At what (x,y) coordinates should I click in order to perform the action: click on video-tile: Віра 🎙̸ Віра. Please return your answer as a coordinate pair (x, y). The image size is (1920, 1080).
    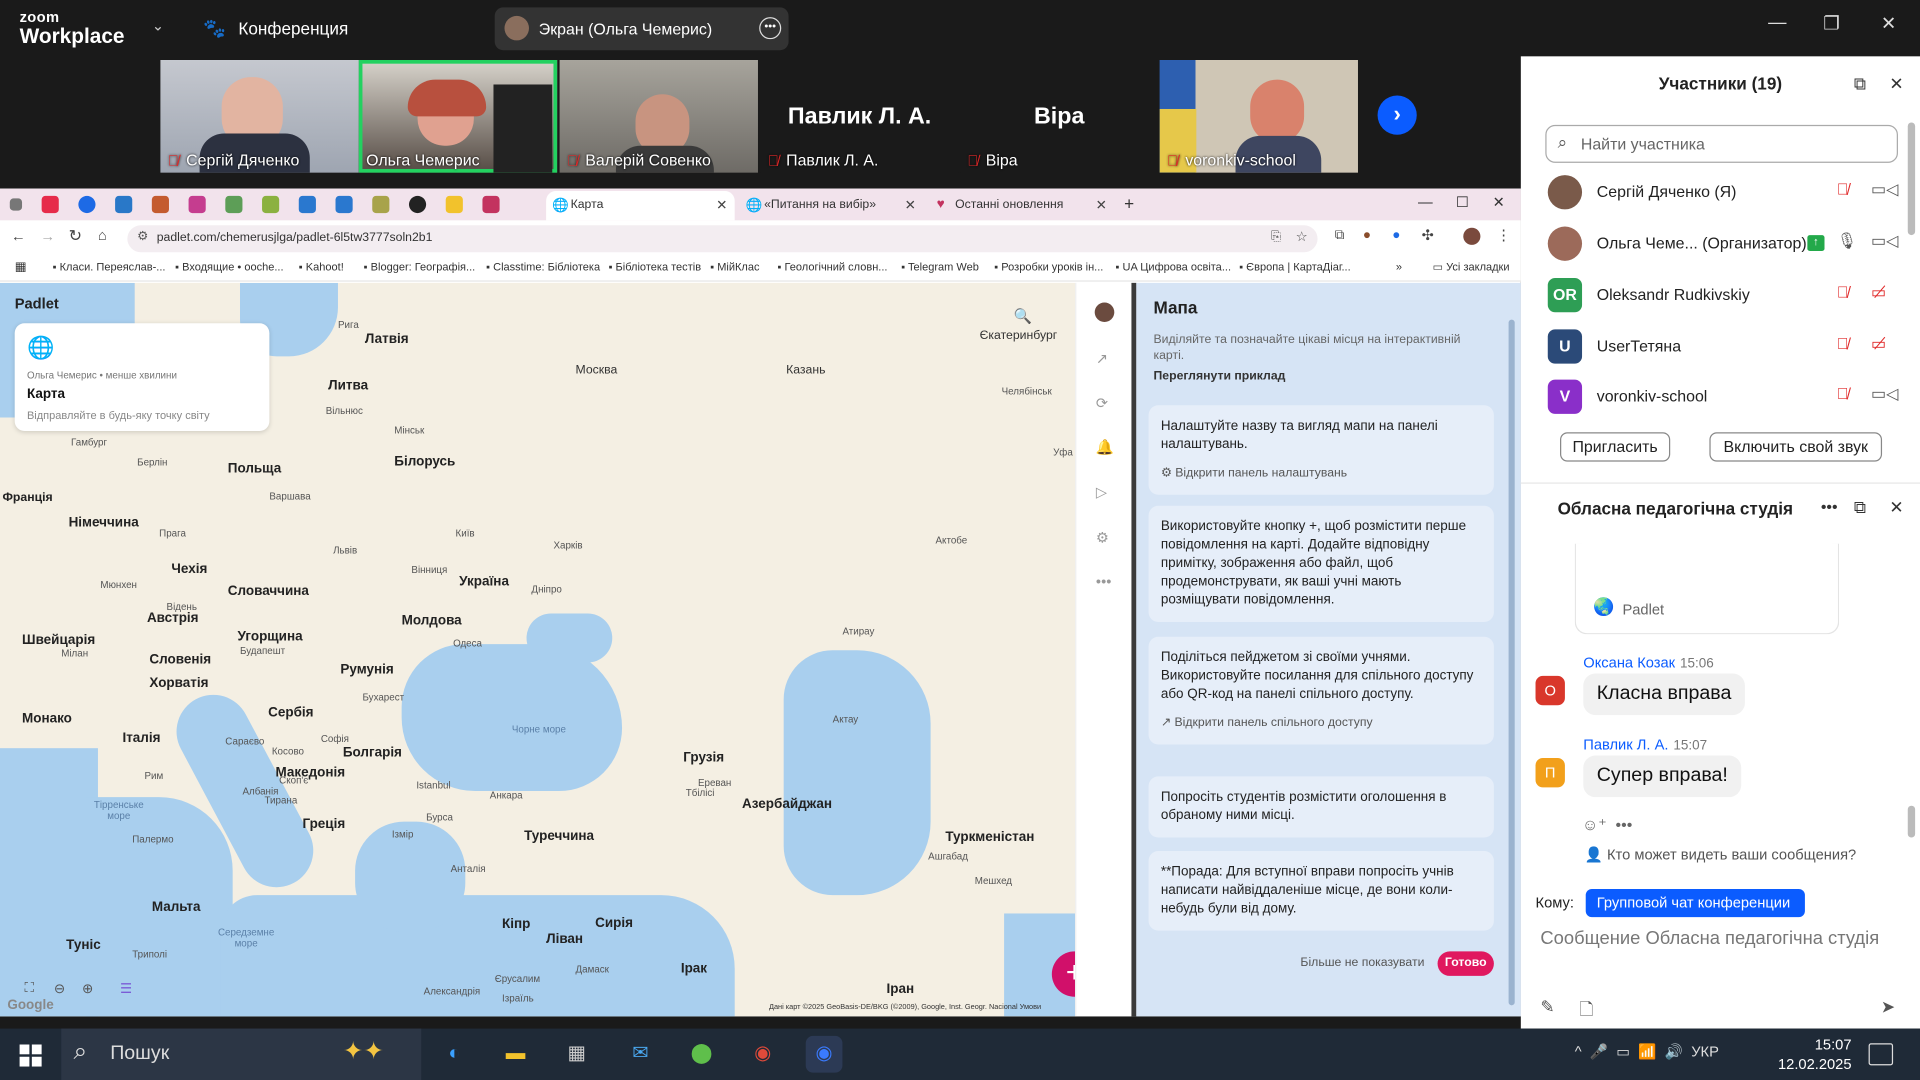
    Looking at the image, I should click on (1059, 116).